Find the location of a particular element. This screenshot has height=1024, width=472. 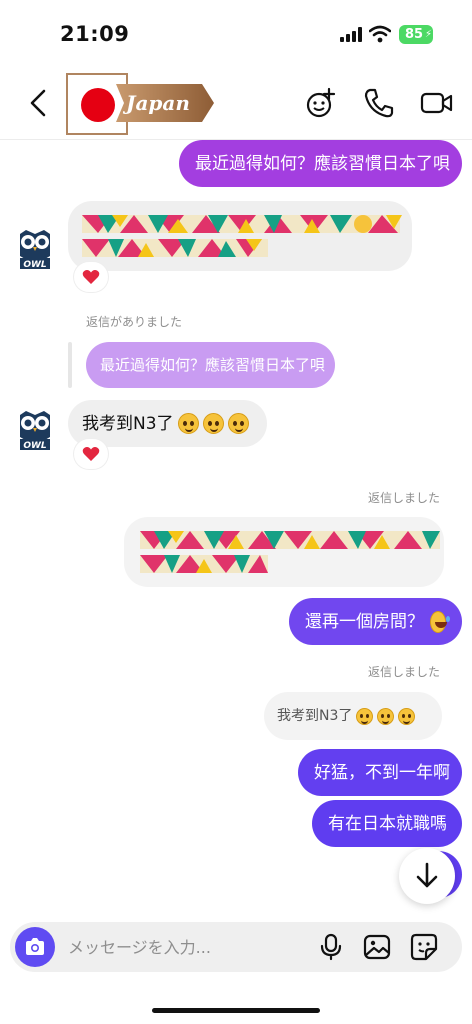

contact-name-plate: Japan is located at coordinates (165, 103).